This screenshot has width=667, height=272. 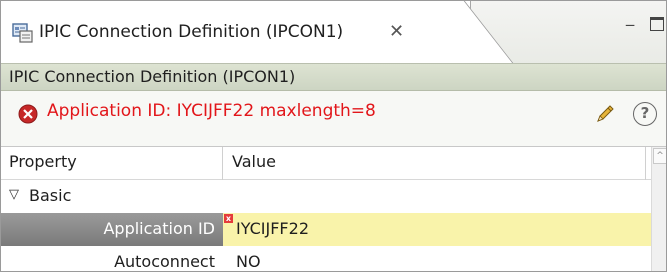 What do you see at coordinates (333, 77) in the screenshot?
I see `form-header: IPIC Connection Definition (IPCON1)` at bounding box center [333, 77].